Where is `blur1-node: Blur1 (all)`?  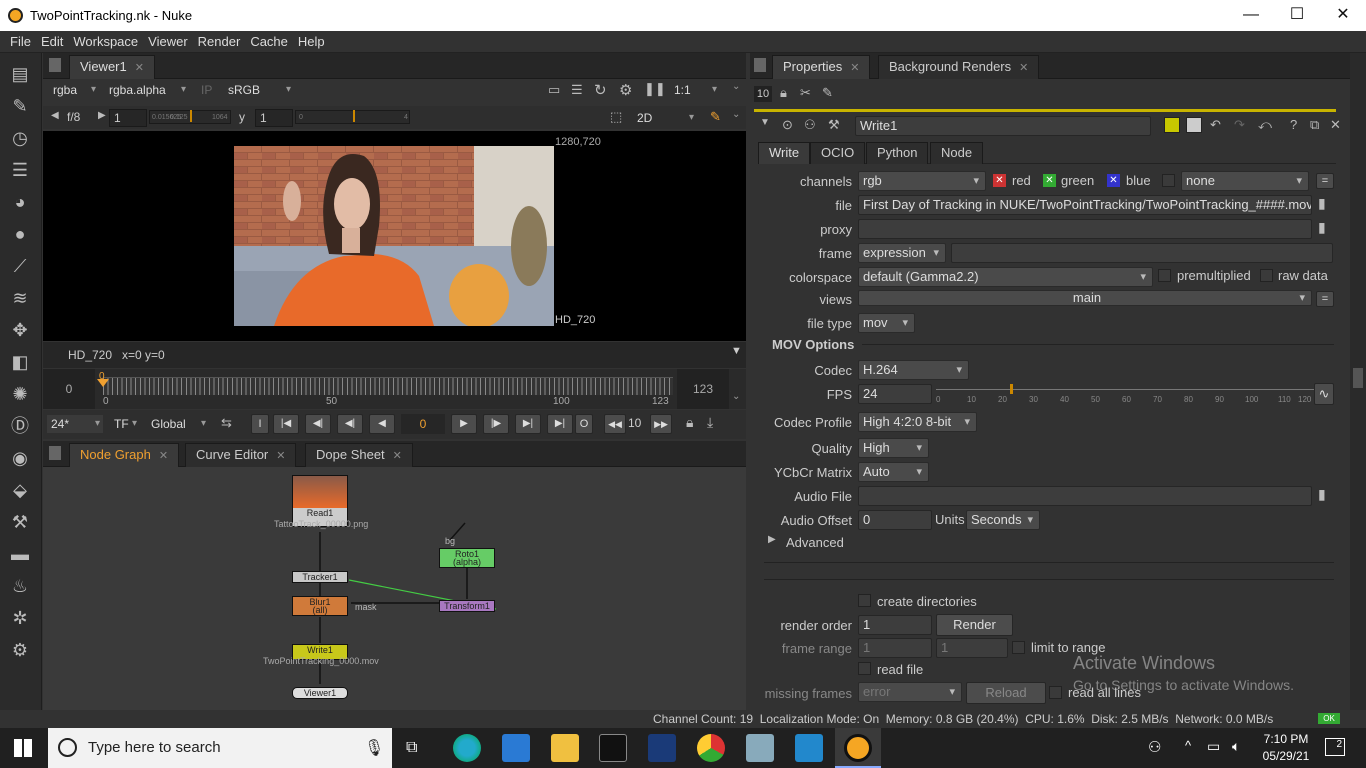
blur1-node: Blur1 (all) is located at coordinates (320, 606).